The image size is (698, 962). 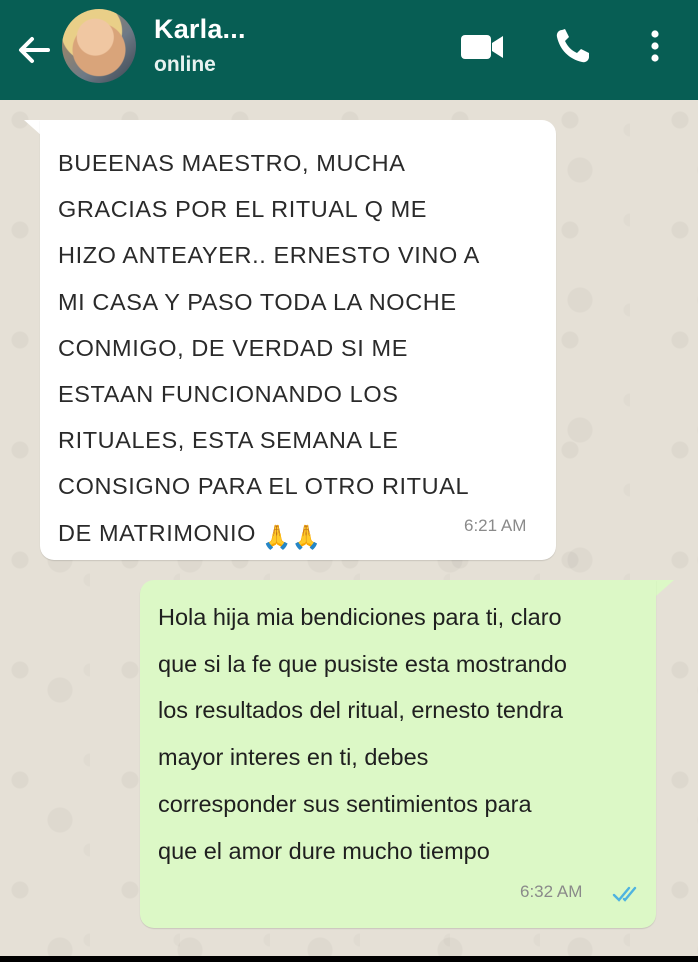 What do you see at coordinates (482, 46) in the screenshot?
I see `video-camera-icon` at bounding box center [482, 46].